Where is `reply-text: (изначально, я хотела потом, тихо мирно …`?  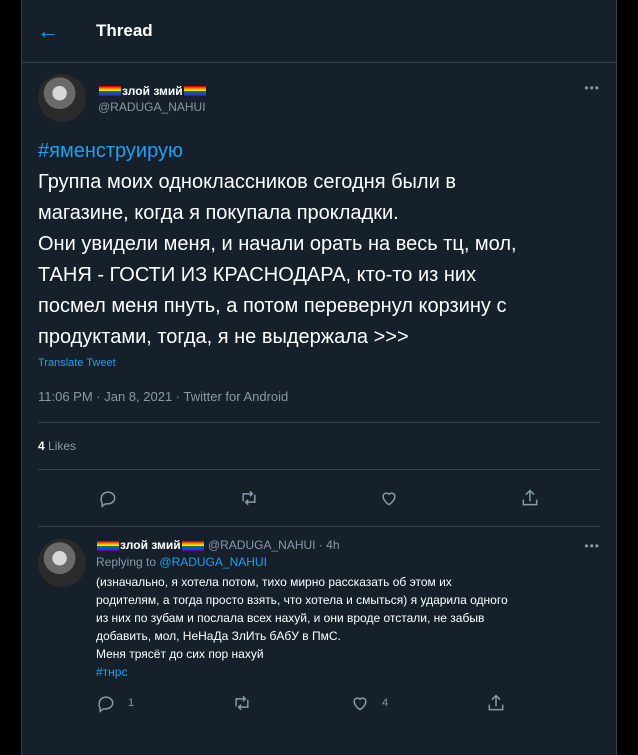
reply-text: (изначально, я хотела потом, тихо мирно … is located at coordinates (348, 627).